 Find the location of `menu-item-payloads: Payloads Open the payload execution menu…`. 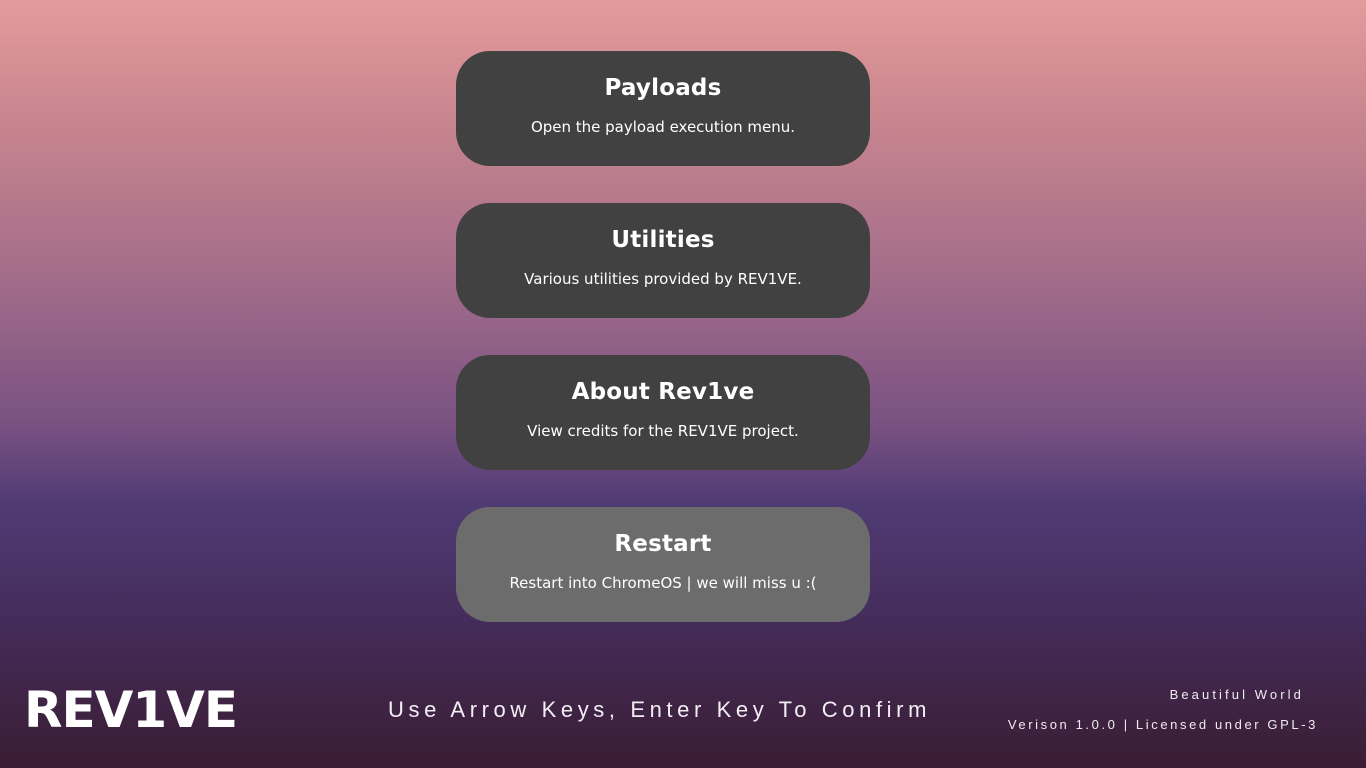

menu-item-payloads: Payloads Open the payload execution menu… is located at coordinates (663, 108).